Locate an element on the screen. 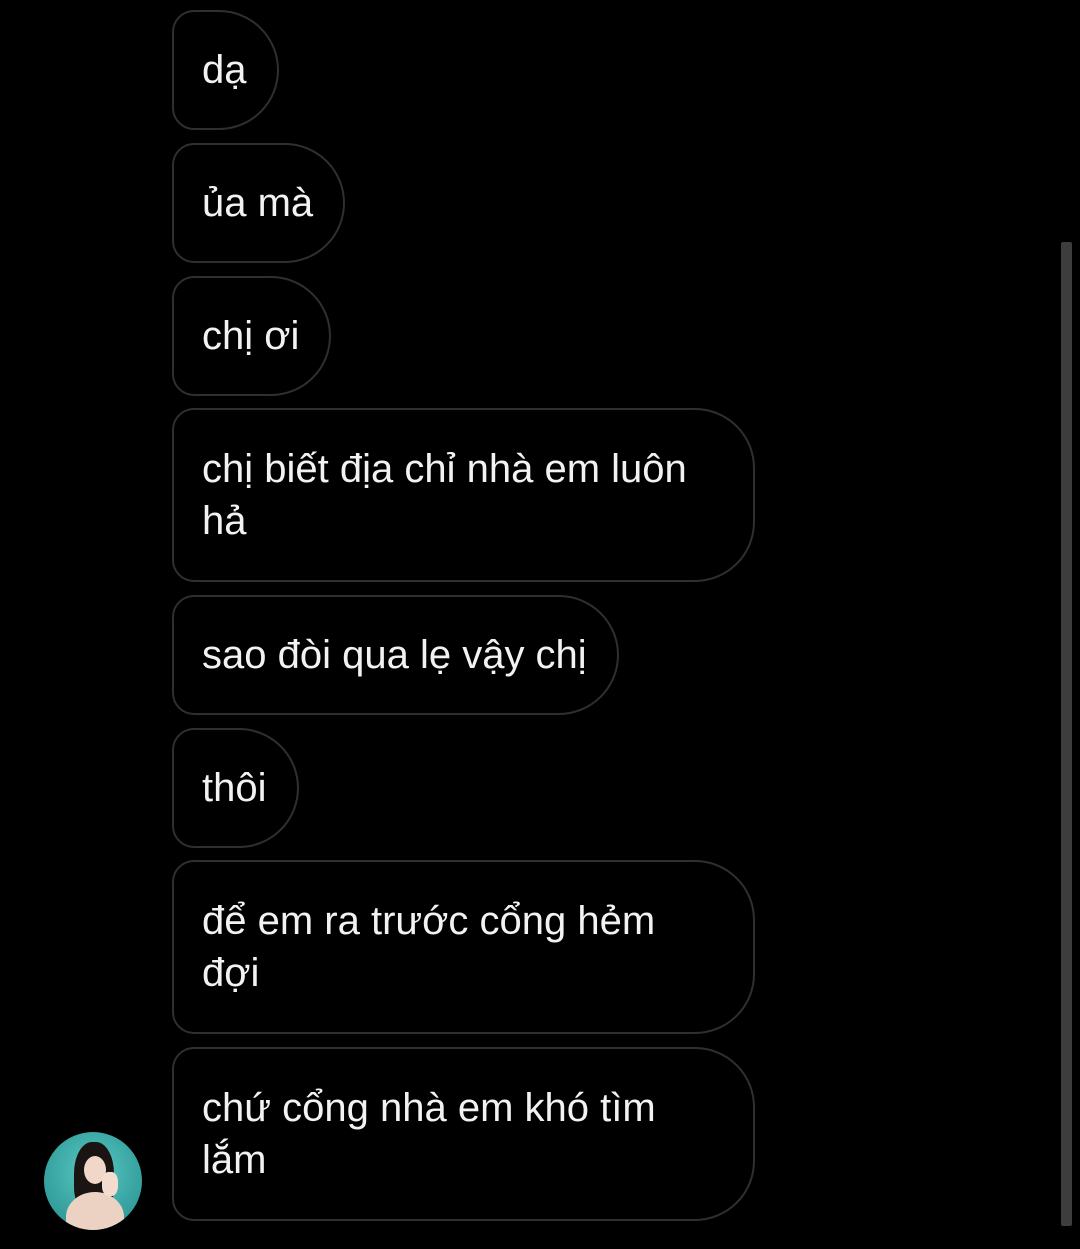  message-bubble: thôi is located at coordinates (235, 788).